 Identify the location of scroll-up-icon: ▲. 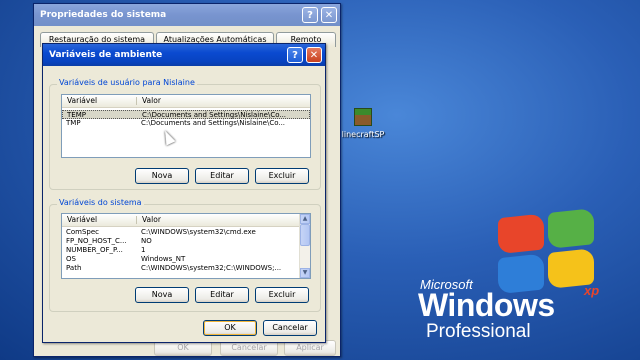
(305, 219).